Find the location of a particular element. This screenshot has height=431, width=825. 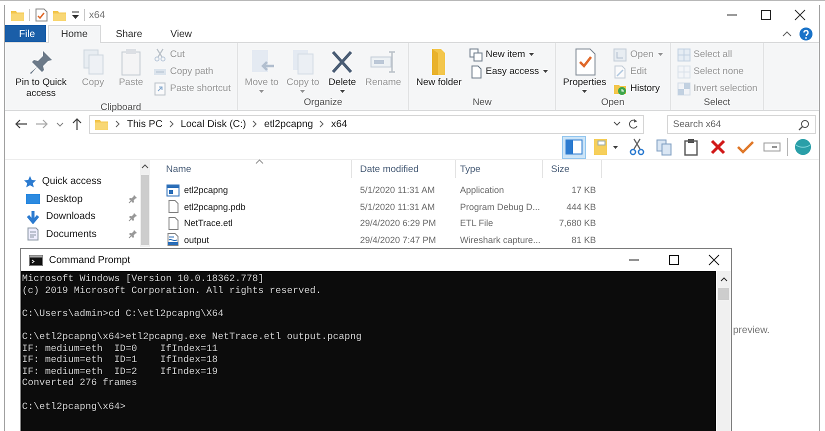

ribbon-tab: Share is located at coordinates (129, 33).